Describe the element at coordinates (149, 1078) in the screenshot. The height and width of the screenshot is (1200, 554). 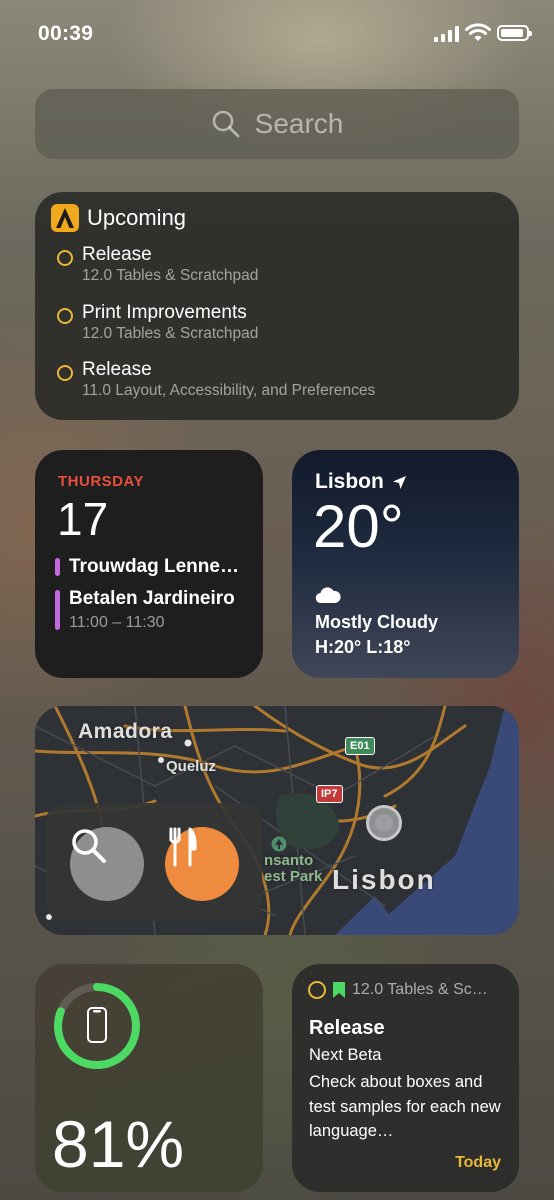
I see `batteries-widget: 81%` at that location.